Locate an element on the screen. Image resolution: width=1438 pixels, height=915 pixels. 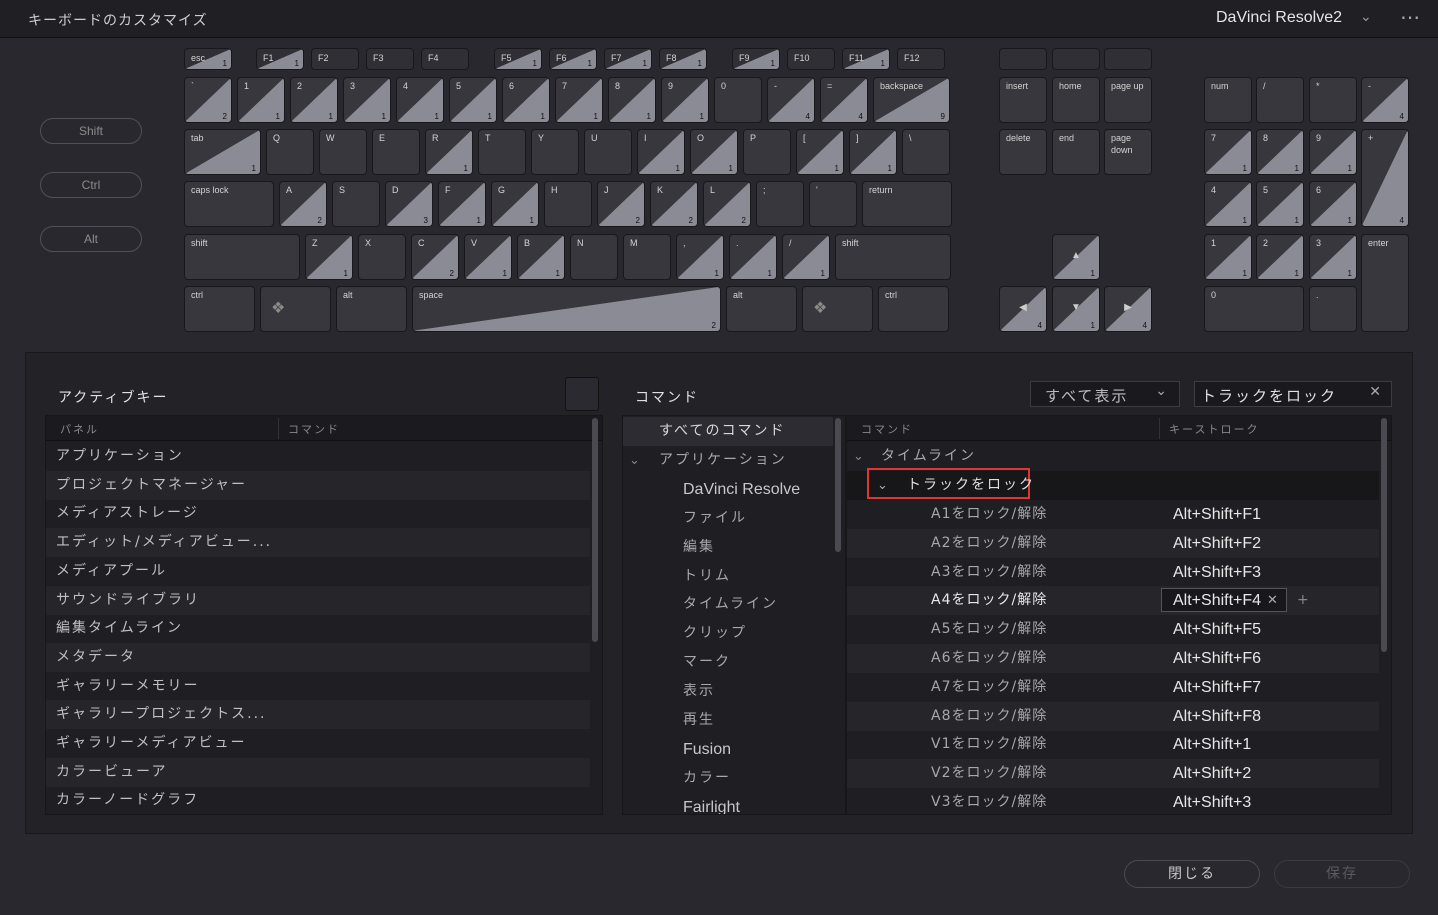
tree-item: 編集 is located at coordinates (728, 547).